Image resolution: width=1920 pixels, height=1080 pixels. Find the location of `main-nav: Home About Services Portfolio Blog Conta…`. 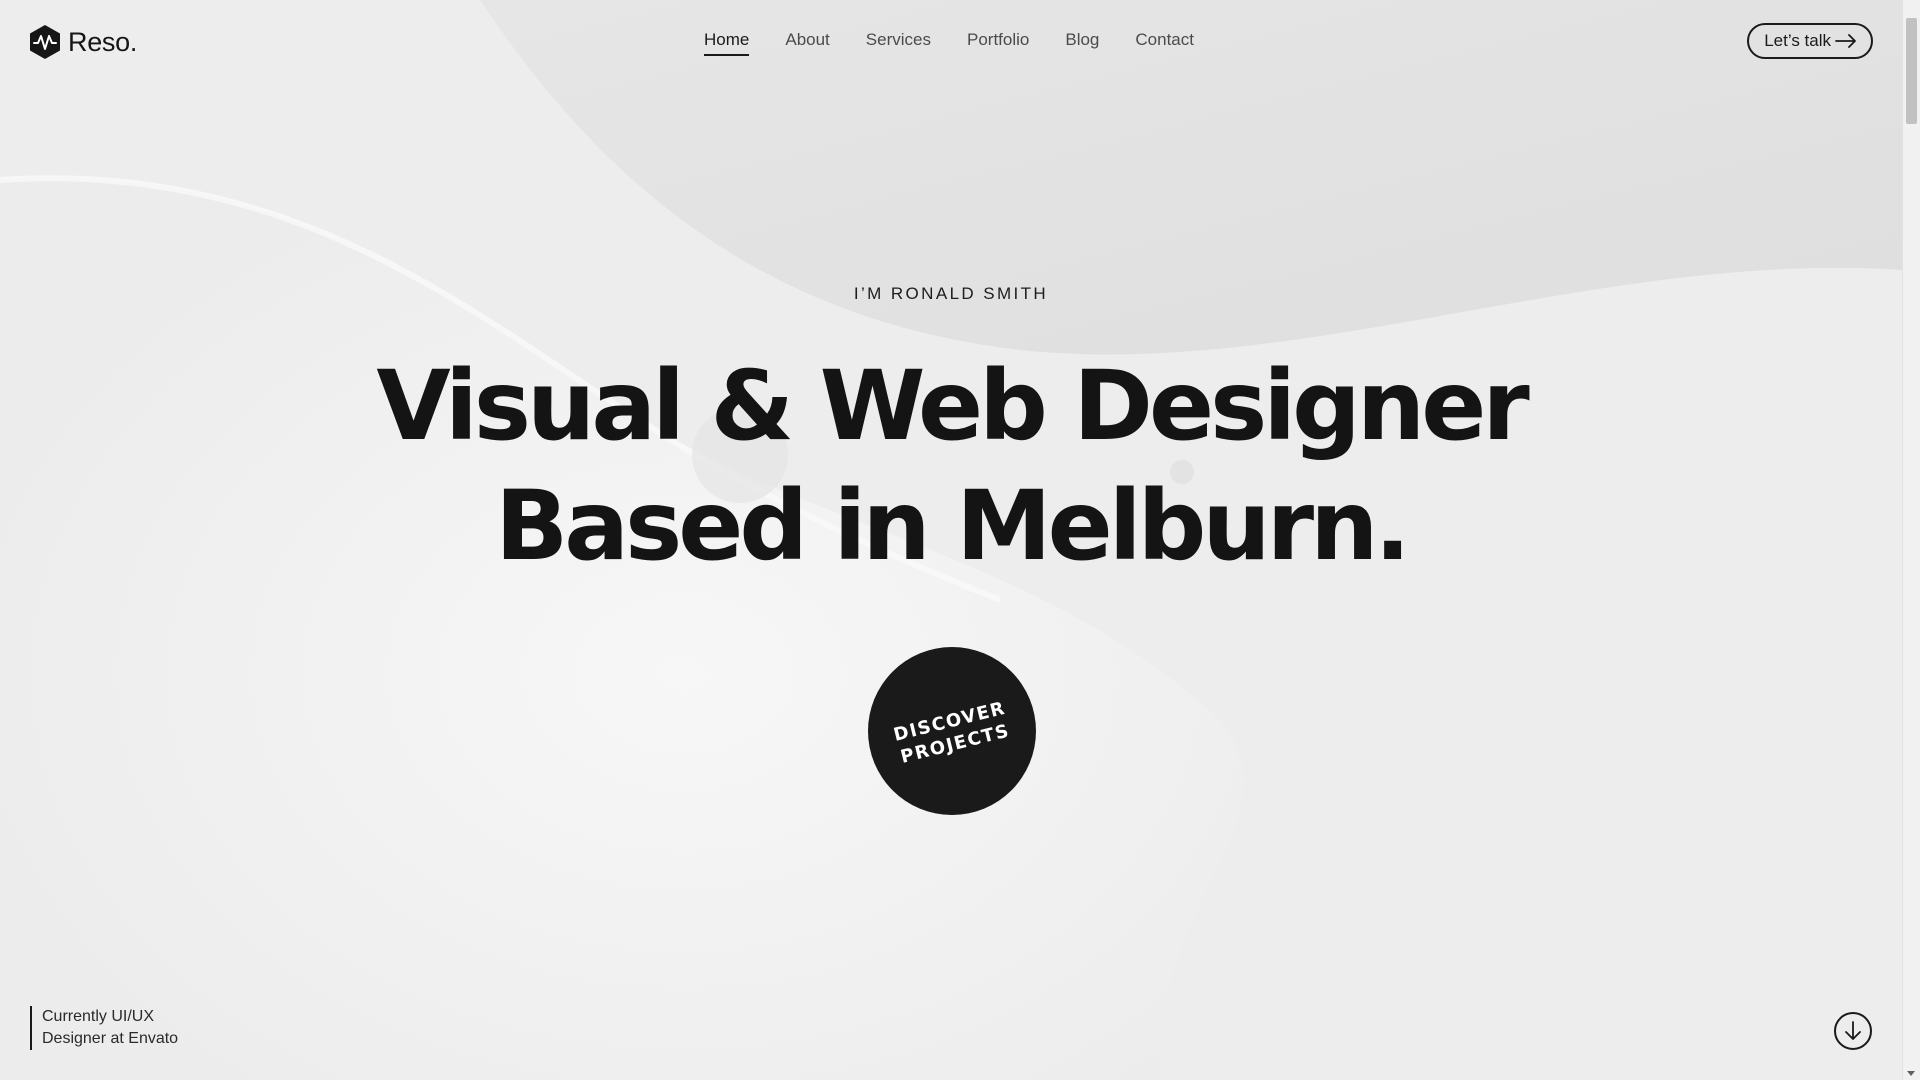

main-nav: Home About Services Portfolio Blog Conta… is located at coordinates (949, 43).